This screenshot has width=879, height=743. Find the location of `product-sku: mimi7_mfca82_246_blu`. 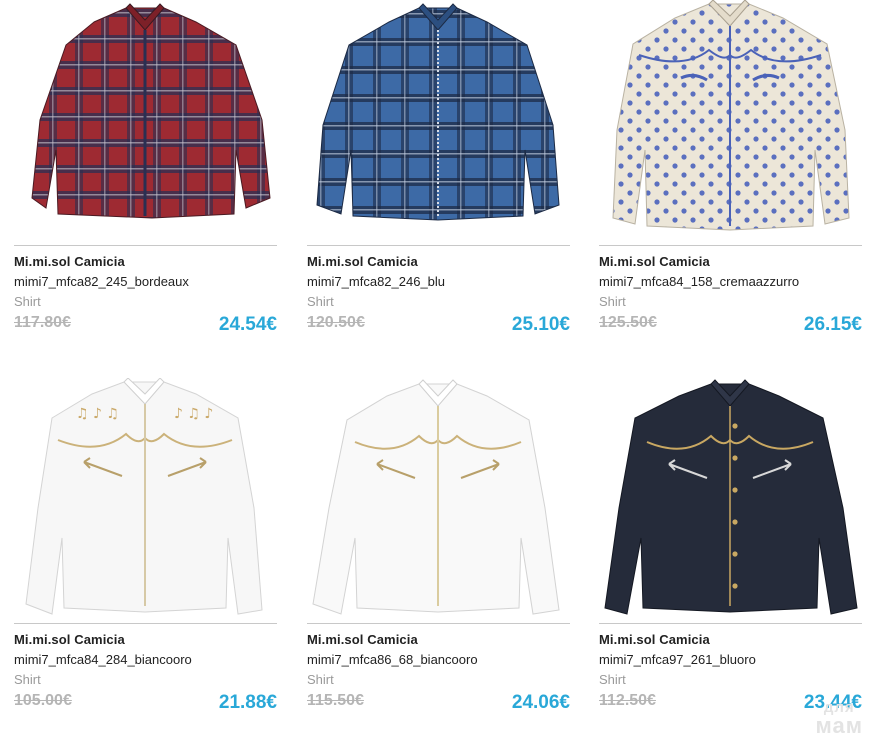

product-sku: mimi7_mfca82_246_blu is located at coordinates (376, 281).